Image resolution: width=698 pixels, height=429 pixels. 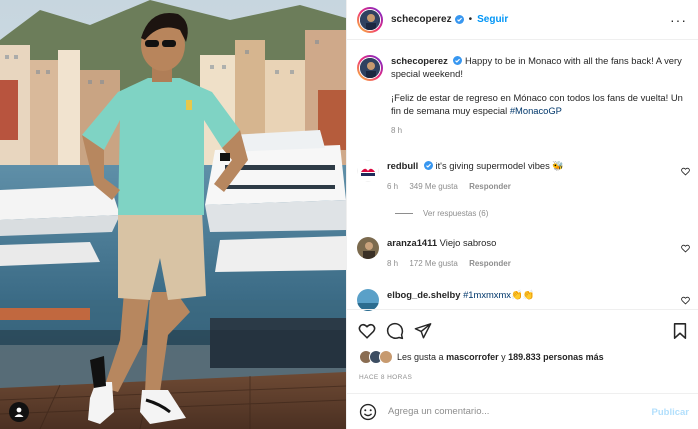 I want to click on comment-likes: 172 Me gusta, so click(x=433, y=263).